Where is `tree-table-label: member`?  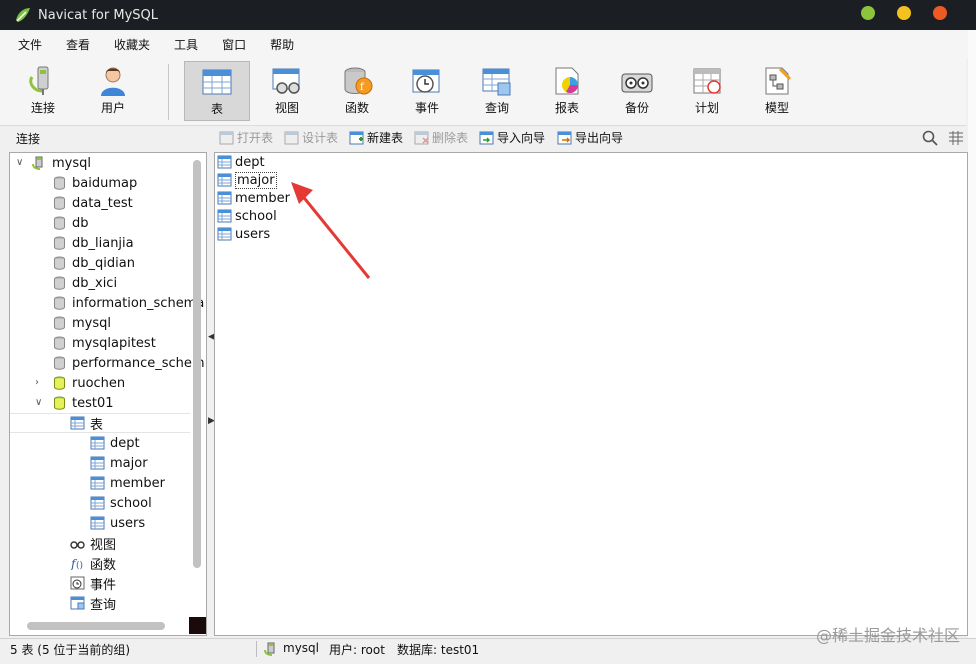 tree-table-label: member is located at coordinates (137, 483).